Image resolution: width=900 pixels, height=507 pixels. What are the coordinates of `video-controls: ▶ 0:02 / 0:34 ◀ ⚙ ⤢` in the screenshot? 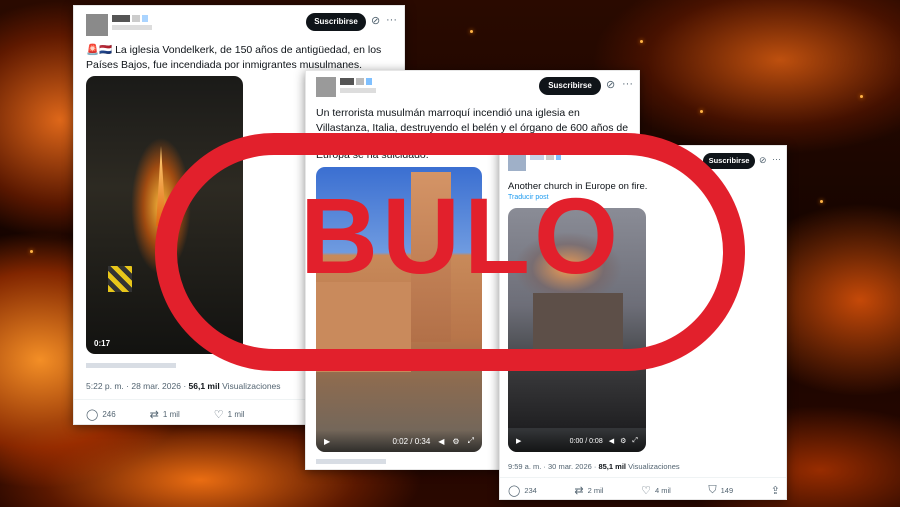 It's located at (399, 441).